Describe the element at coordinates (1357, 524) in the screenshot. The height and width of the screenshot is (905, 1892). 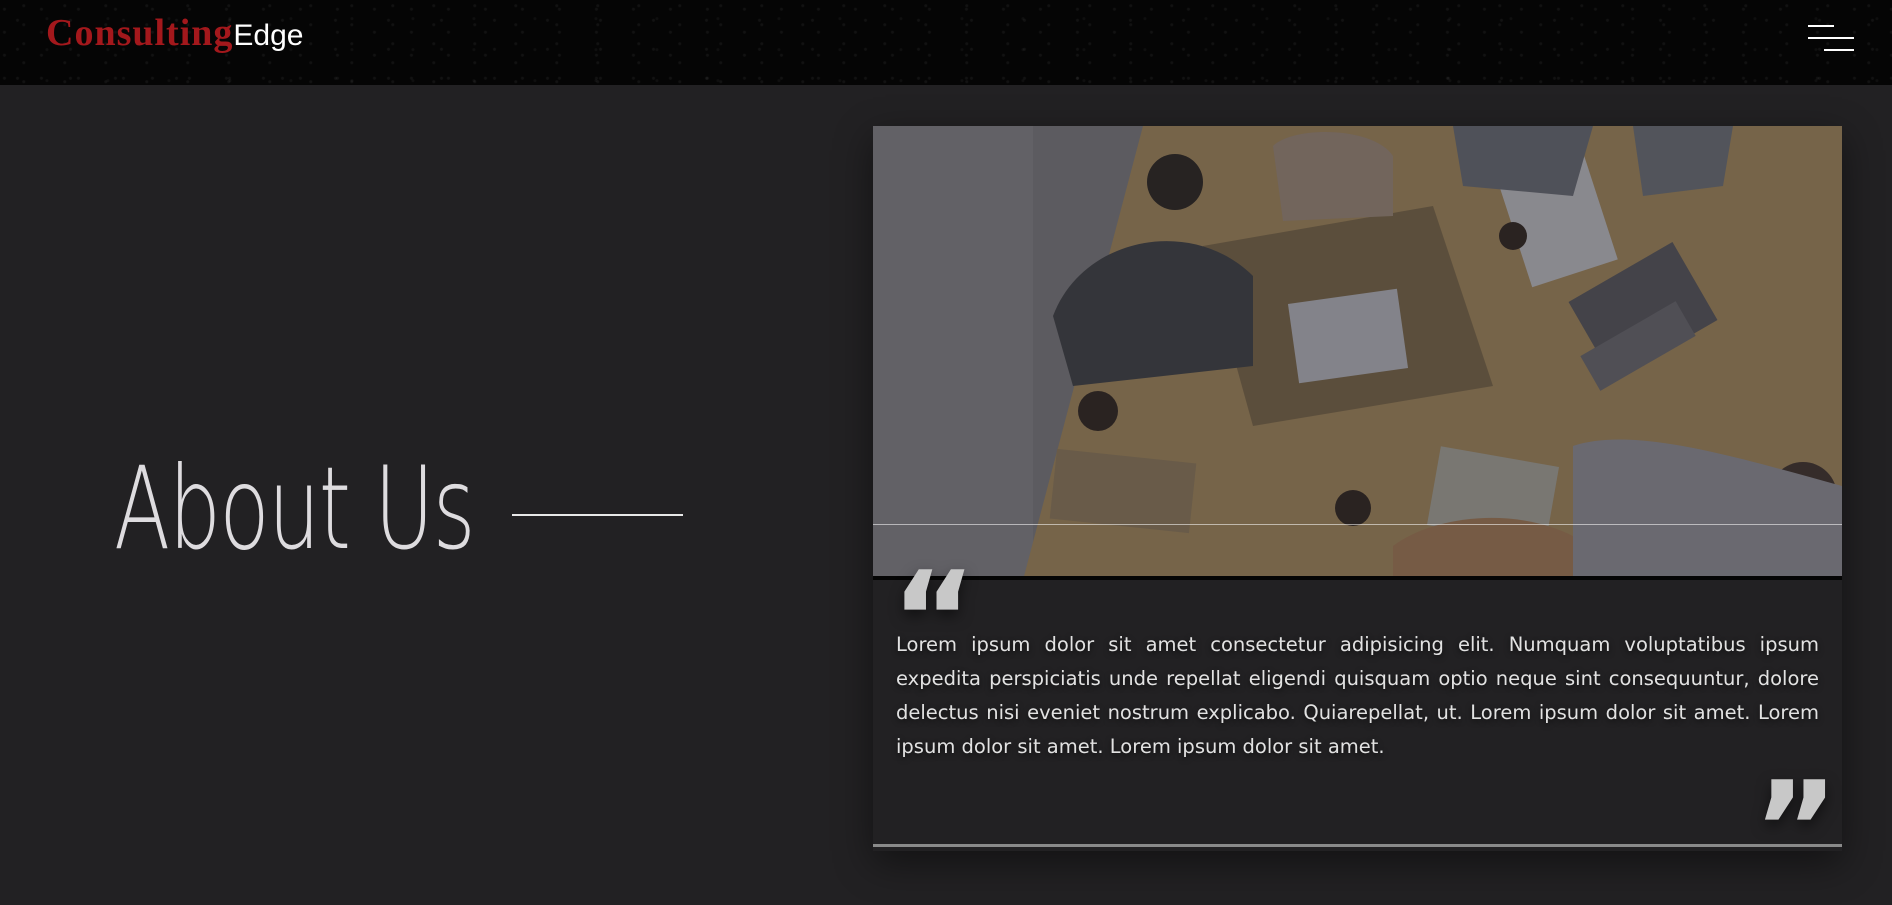
I see `photo-divider-line` at that location.